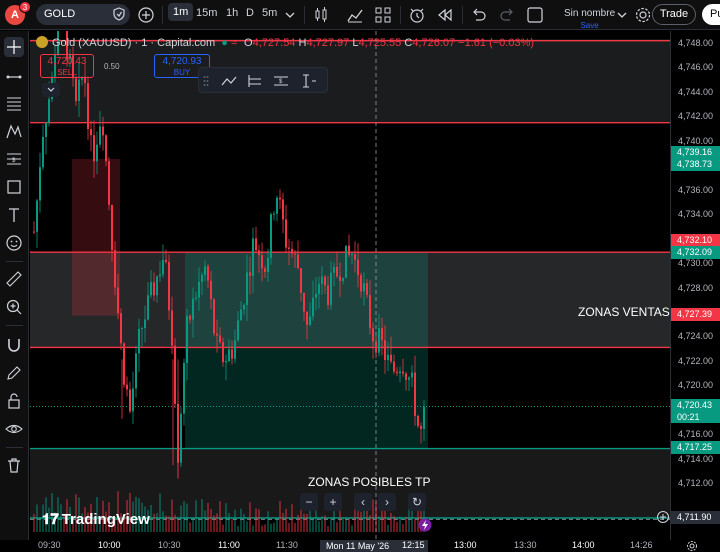 This screenshot has width=720, height=552. Describe the element at coordinates (333, 502) in the screenshot. I see `zoom-in-button: +` at that location.